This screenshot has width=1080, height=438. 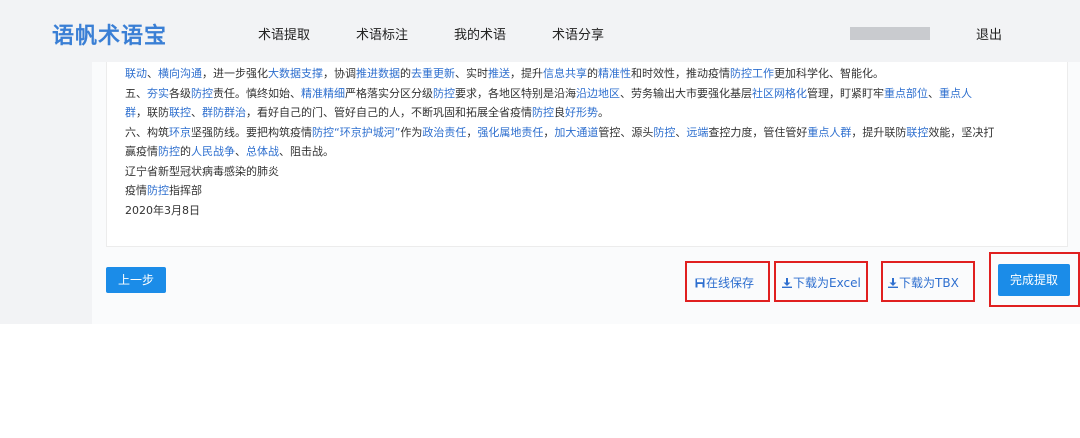 I want to click on extracted-term: 群, so click(x=130, y=112).